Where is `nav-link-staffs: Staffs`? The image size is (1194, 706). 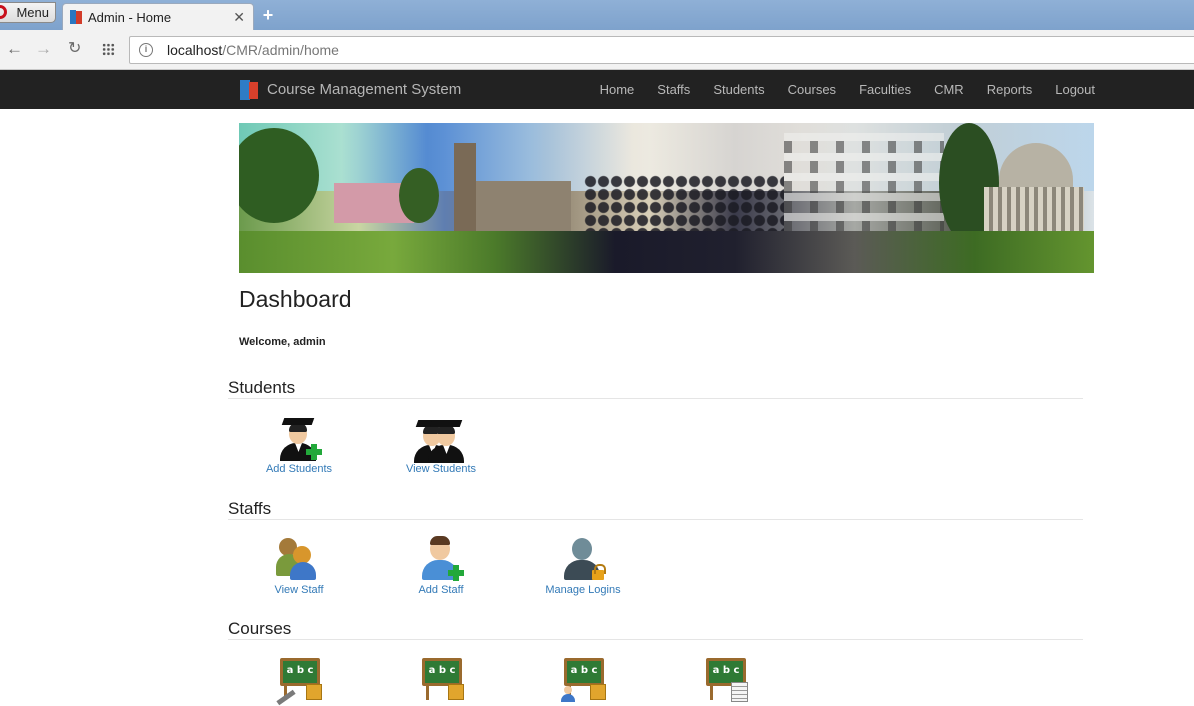 nav-link-staffs: Staffs is located at coordinates (673, 89).